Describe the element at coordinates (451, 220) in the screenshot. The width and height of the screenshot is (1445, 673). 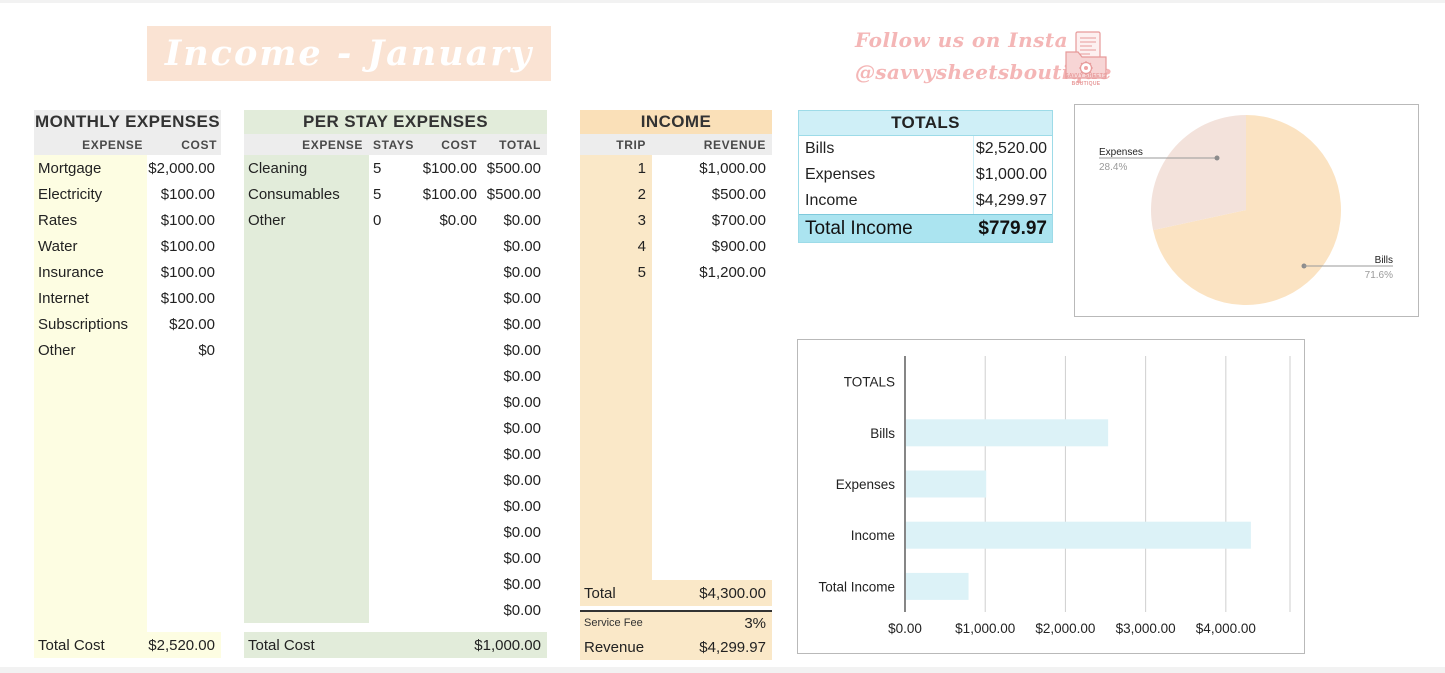
I see `per-stay-cost-value: $0.00` at that location.